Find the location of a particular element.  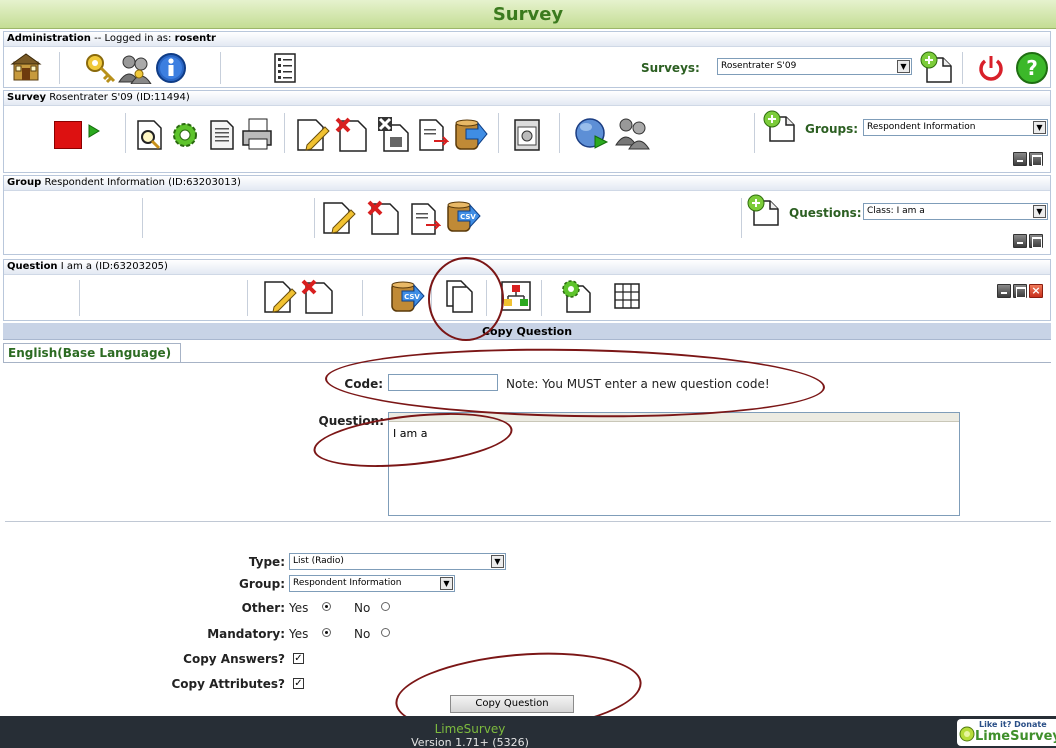

mandatory-yes-radio is located at coordinates (326, 632).